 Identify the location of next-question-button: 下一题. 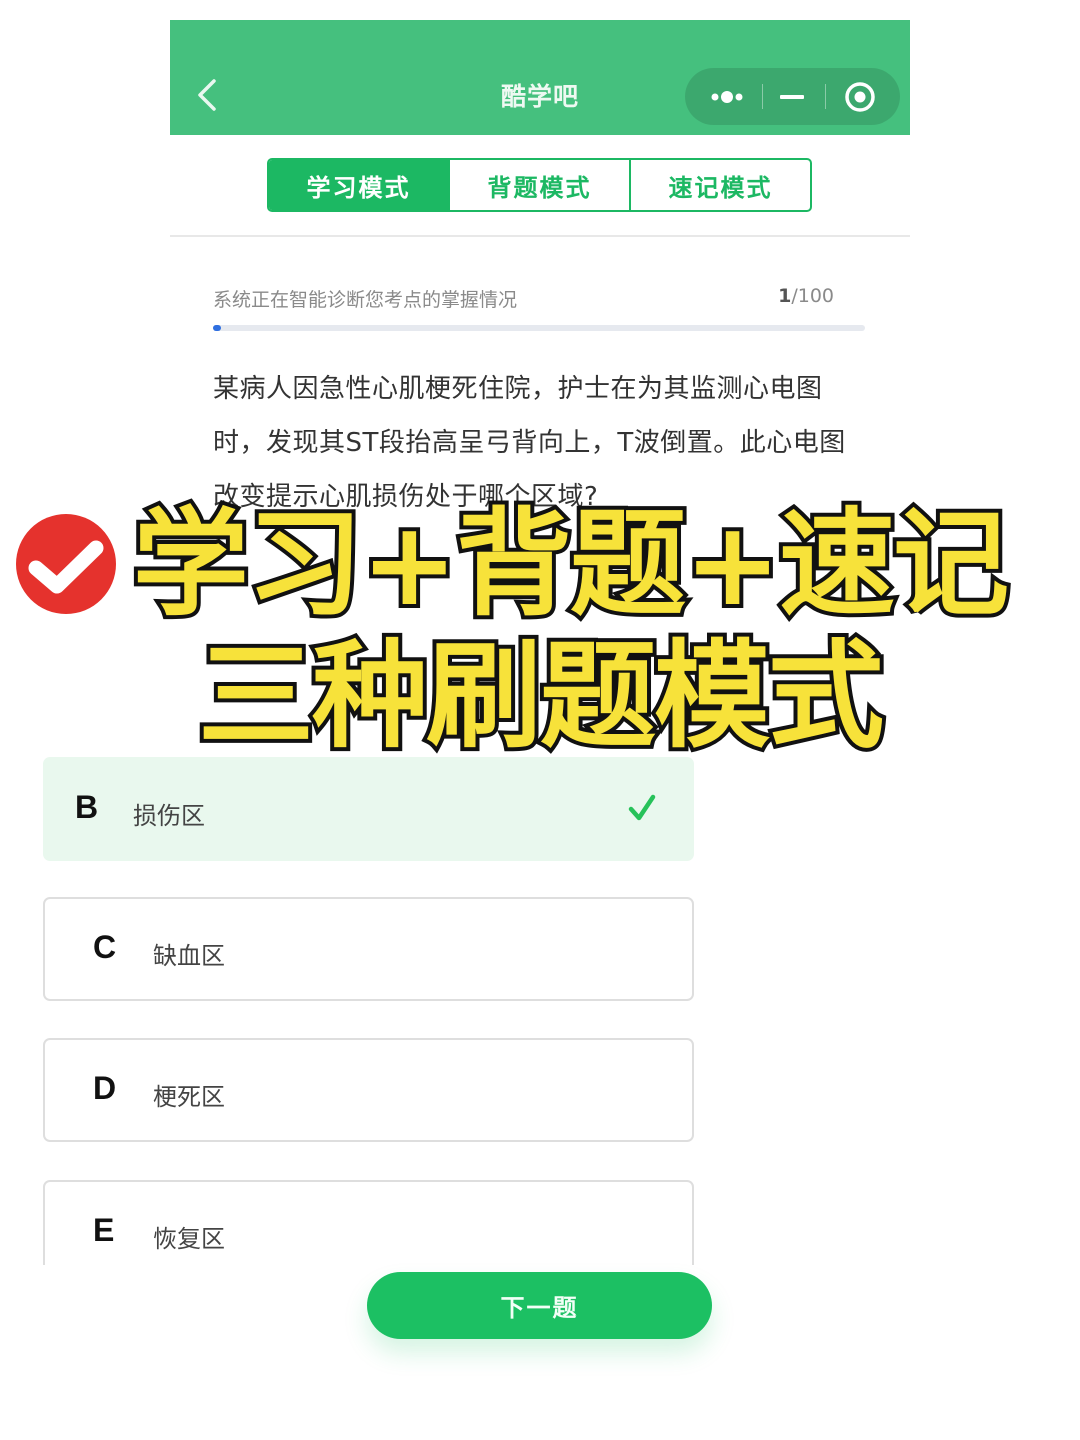
(539, 1305).